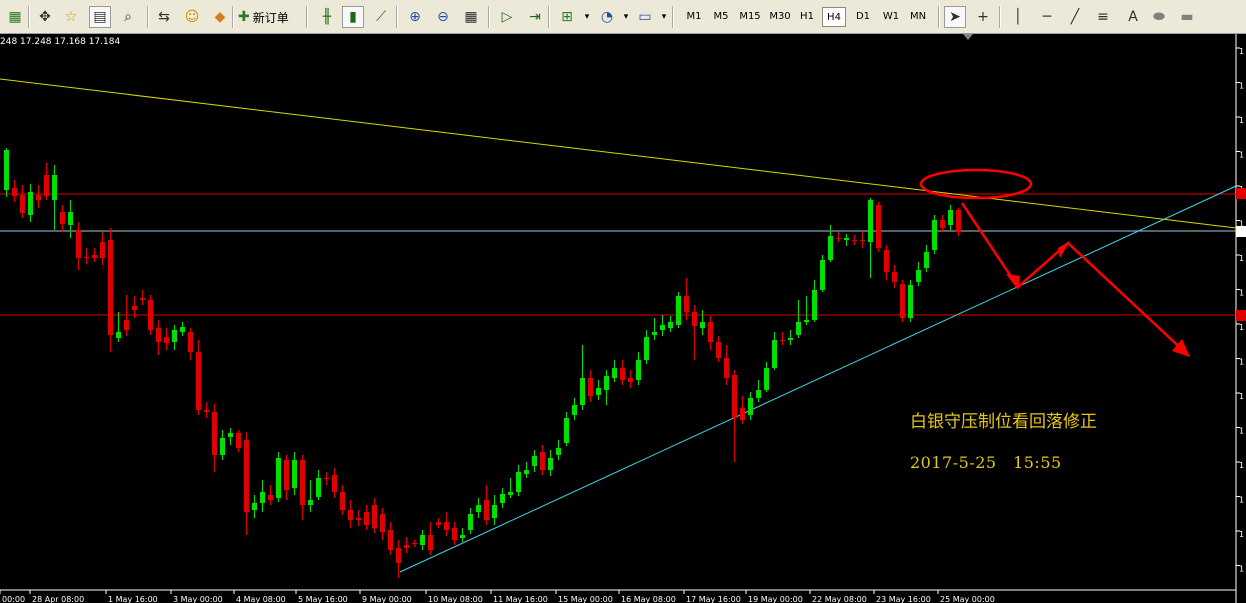  I want to click on current-price-tag, so click(1241, 231).